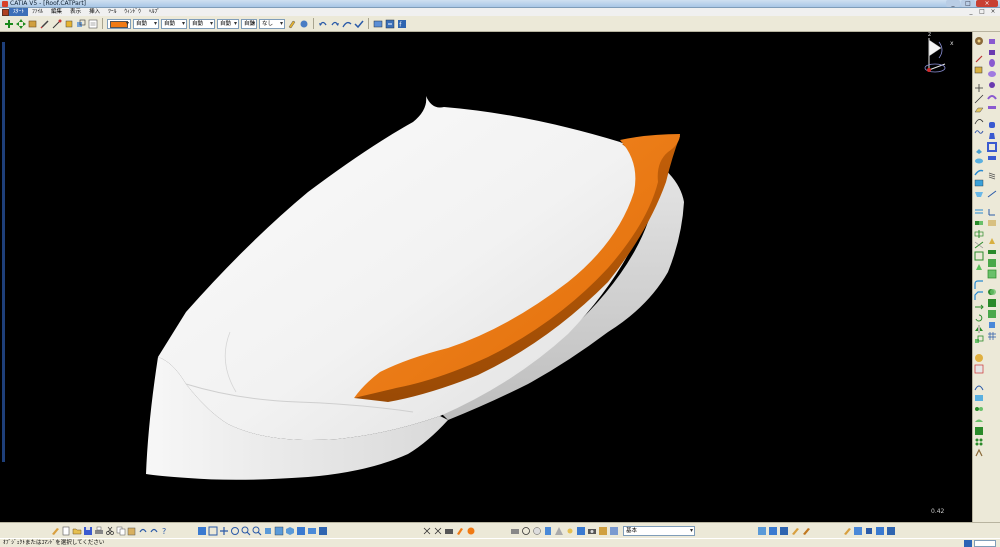 This screenshot has width=1000, height=547. Describe the element at coordinates (979, 70) in the screenshot. I see `sketch-plane-icon` at that location.